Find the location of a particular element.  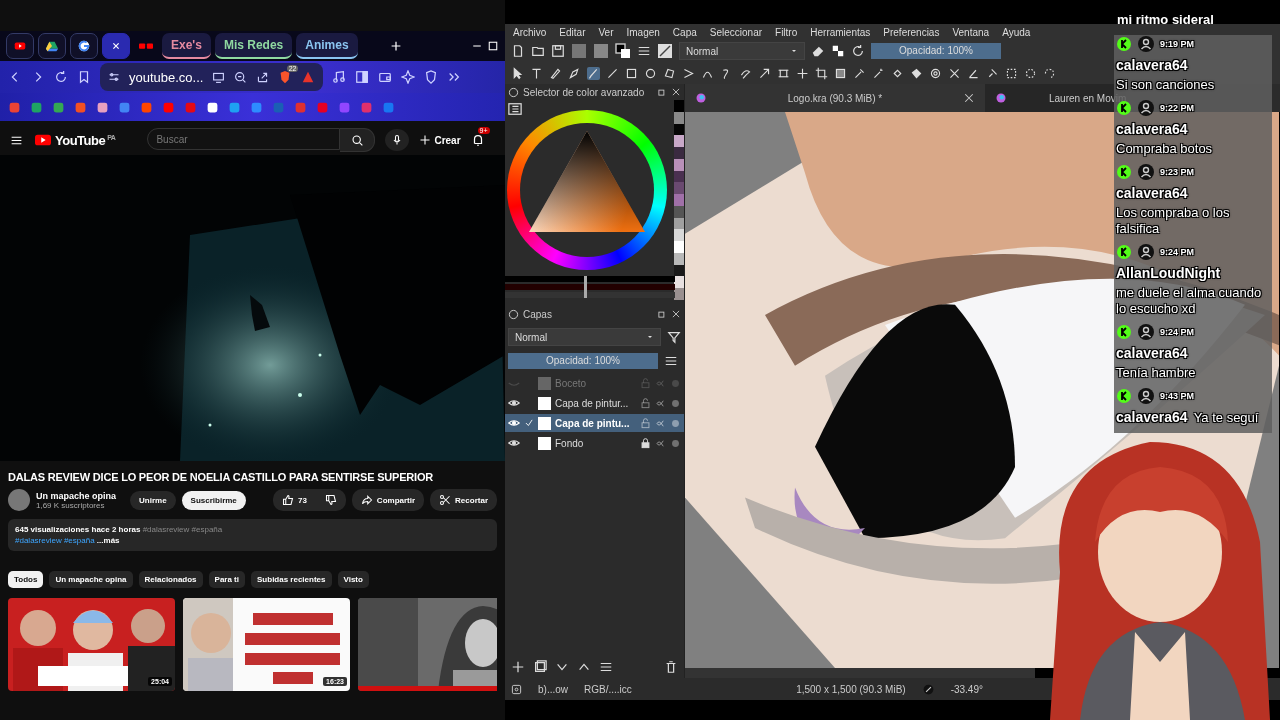

wallet-icon is located at coordinates (385, 77).